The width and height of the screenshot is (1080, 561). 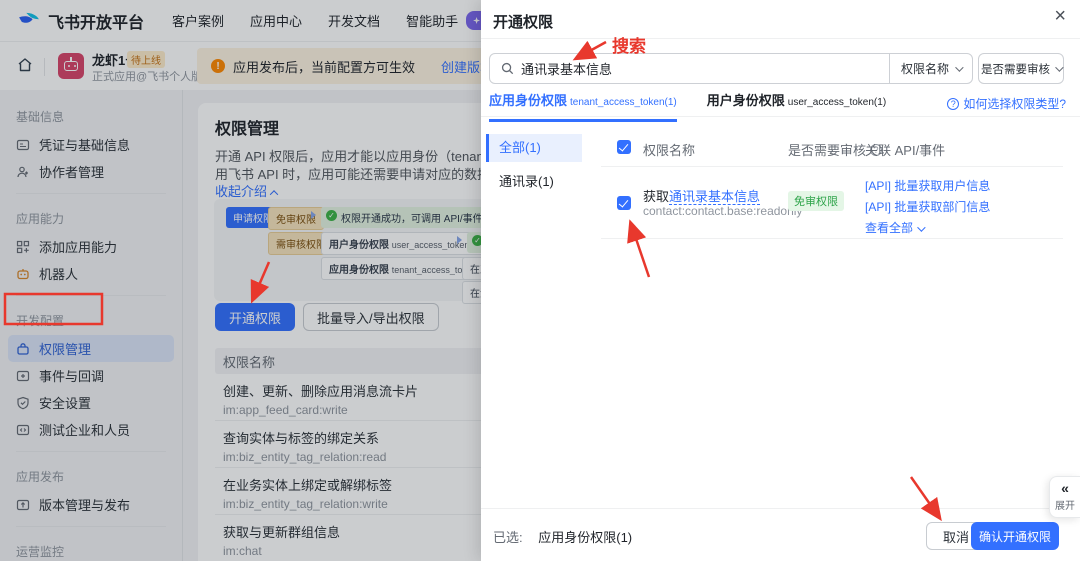 I want to click on category-contacts: 通讯录(1), so click(x=534, y=182).